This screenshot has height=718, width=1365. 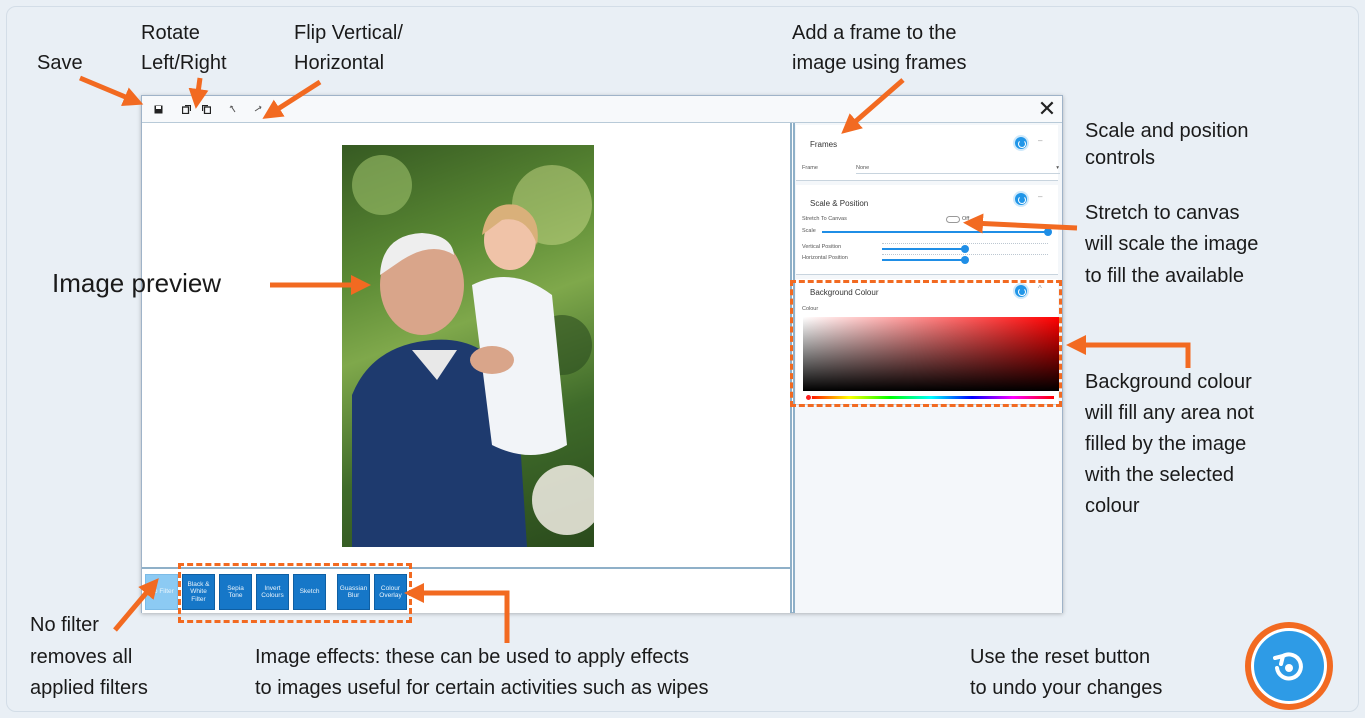 I want to click on nofilter-annotation-line1: No filter, so click(x=64, y=625).